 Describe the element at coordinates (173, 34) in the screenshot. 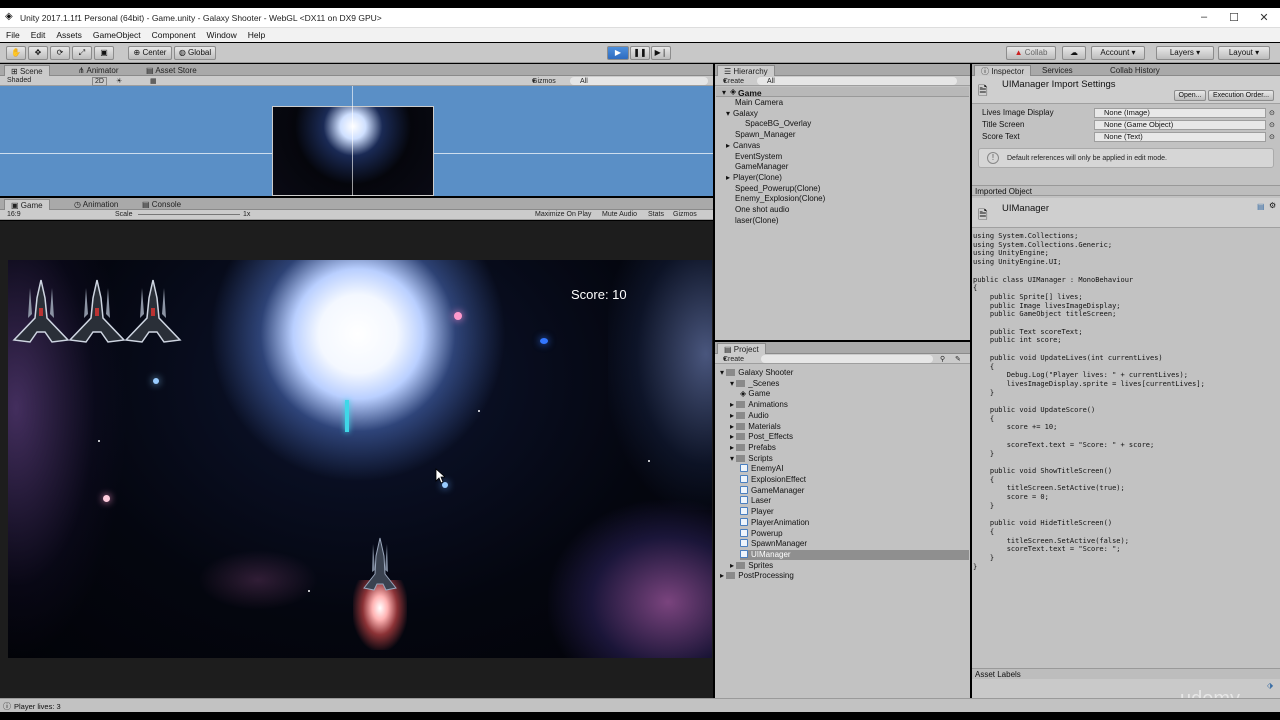

I see `menu-component: Component` at that location.